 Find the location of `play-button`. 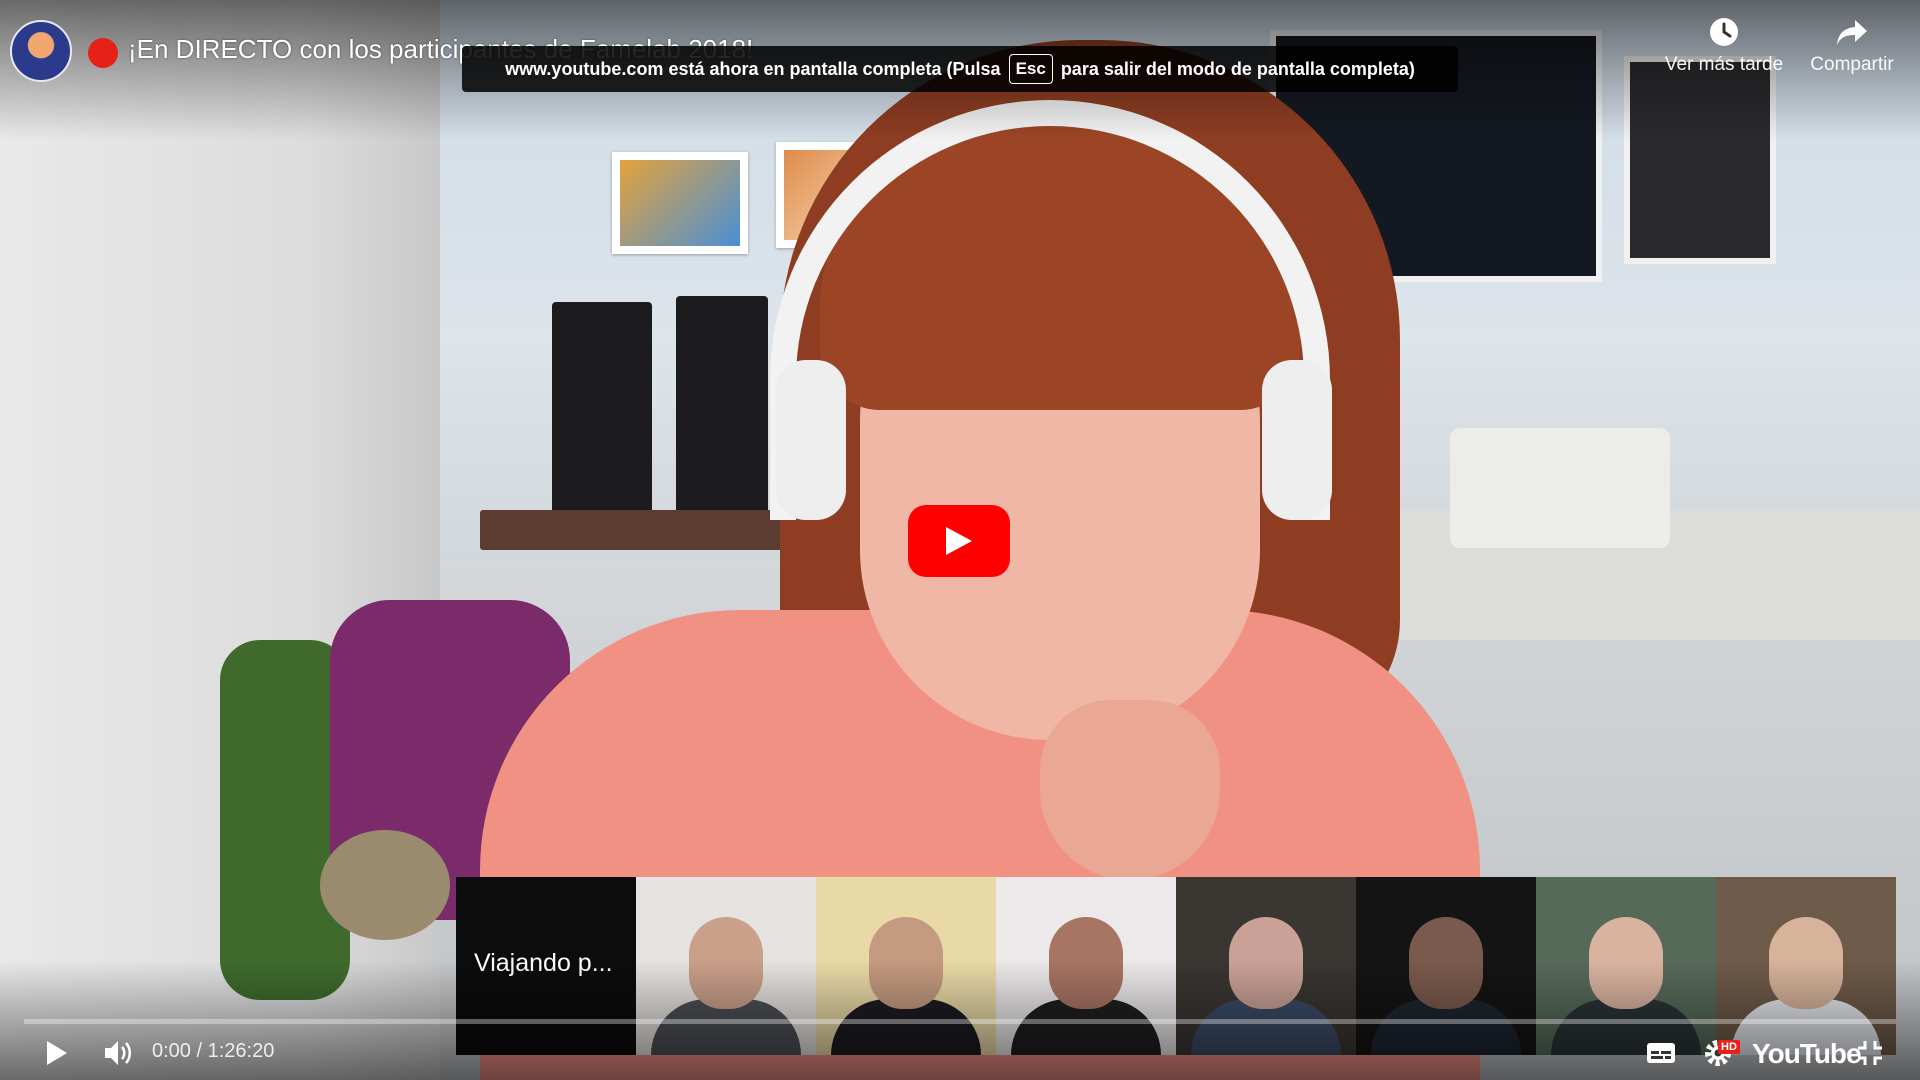

play-button is located at coordinates (57, 1053).